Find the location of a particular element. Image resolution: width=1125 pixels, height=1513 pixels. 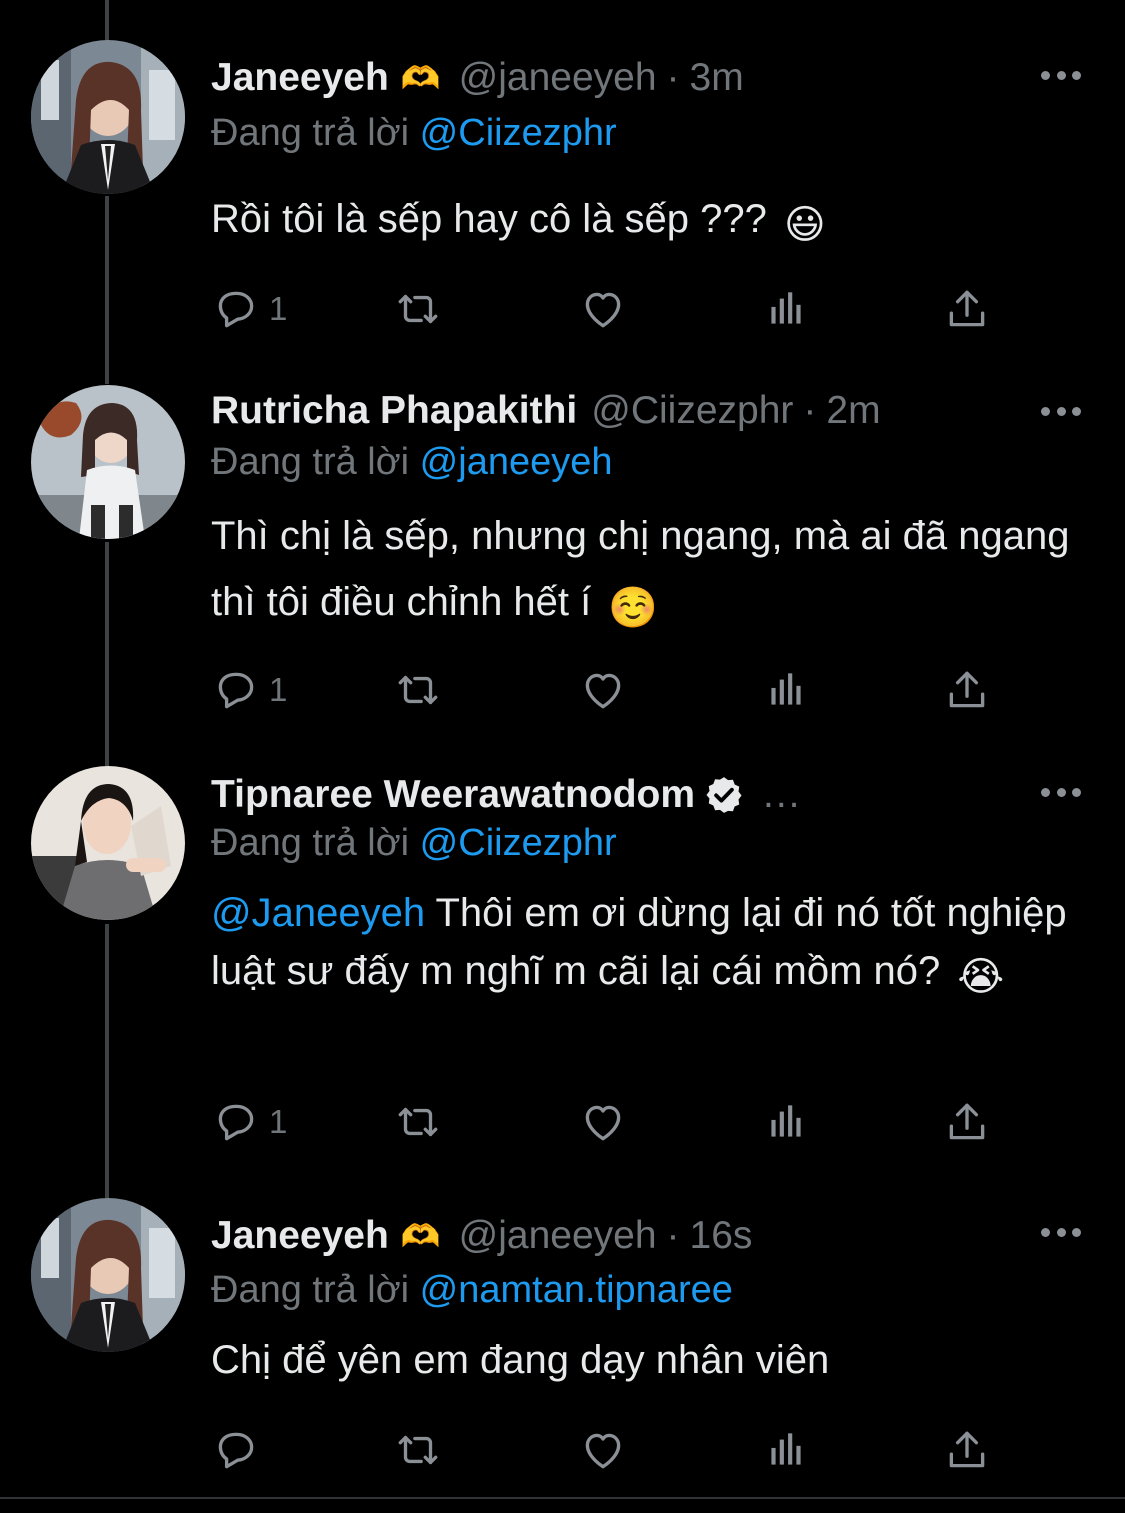

retweet-button is located at coordinates (418, 1450).